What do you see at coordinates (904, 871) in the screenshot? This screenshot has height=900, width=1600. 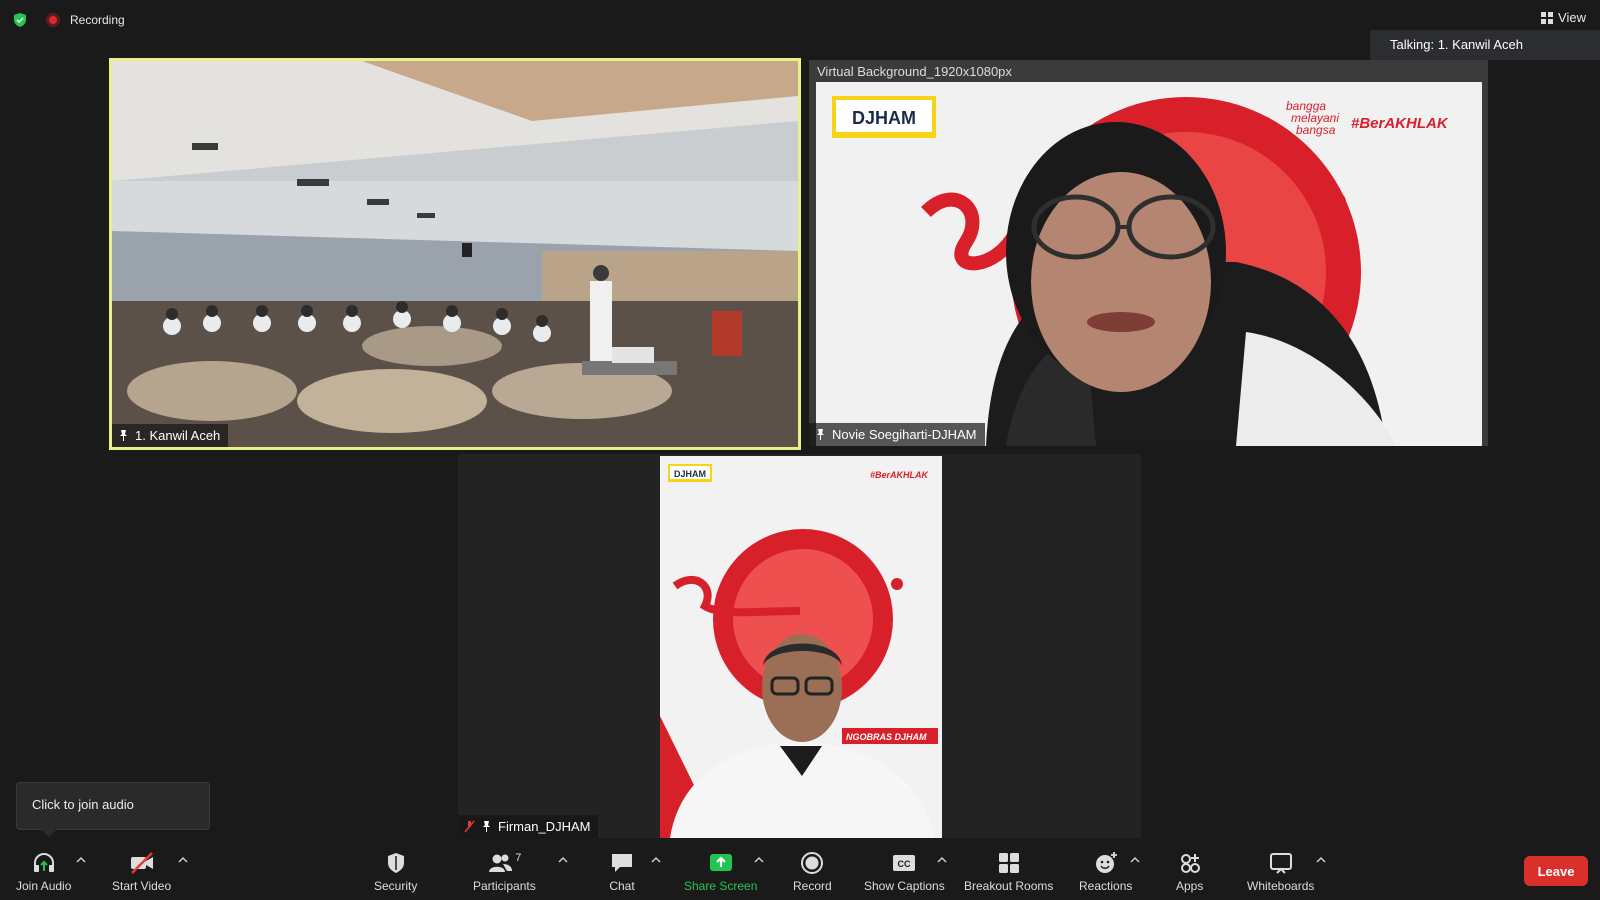 I see `show-captions-button: CC Show Captions` at bounding box center [904, 871].